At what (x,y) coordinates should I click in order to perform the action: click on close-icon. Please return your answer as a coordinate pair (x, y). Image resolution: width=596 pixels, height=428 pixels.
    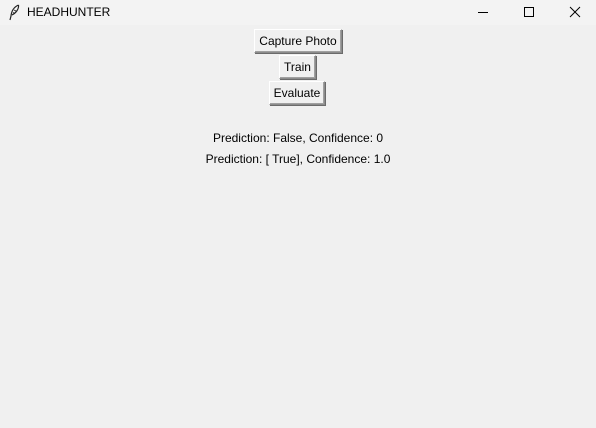
    Looking at the image, I should click on (575, 12).